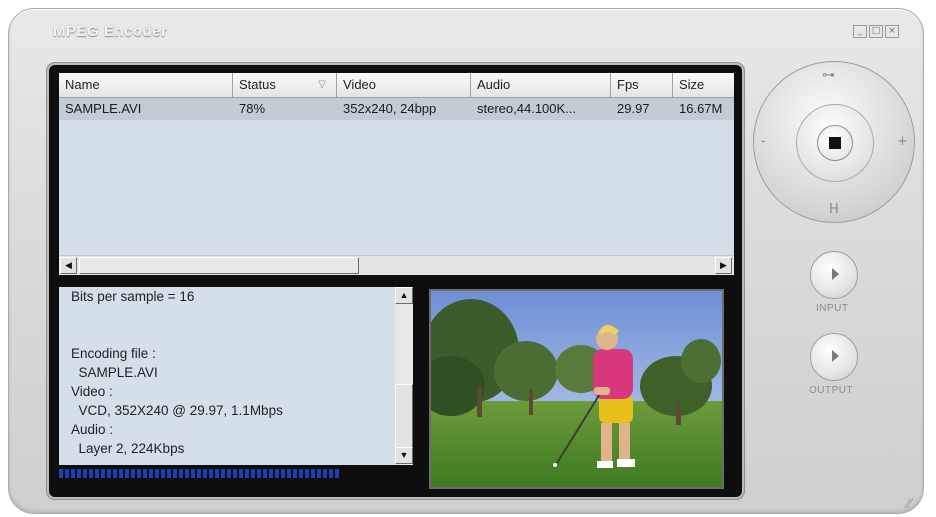 The image size is (936, 517). I want to click on cell-size: 16.67M, so click(701, 108).